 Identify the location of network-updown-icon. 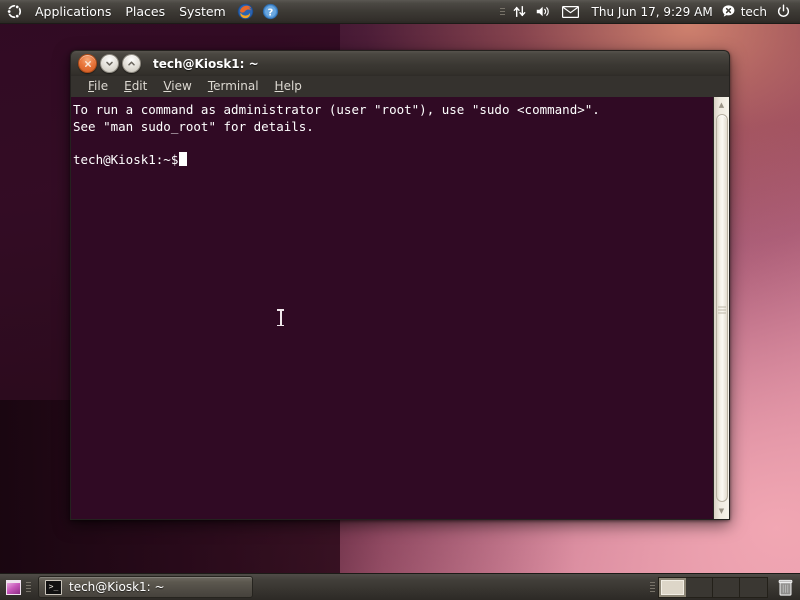
(519, 12).